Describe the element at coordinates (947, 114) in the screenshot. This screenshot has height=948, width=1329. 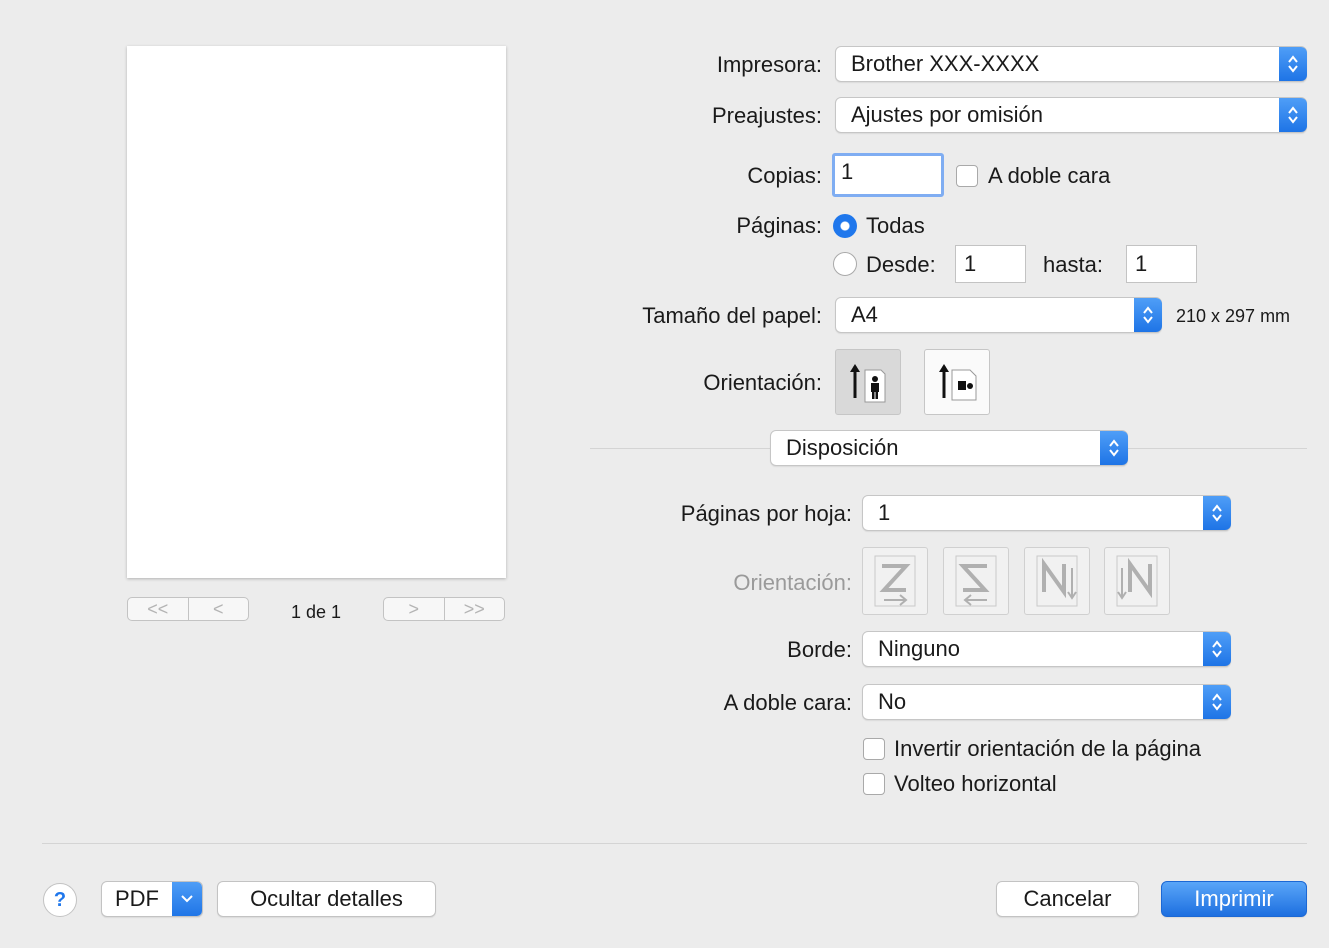
I see `presets-value: Ajustes por omisión` at that location.